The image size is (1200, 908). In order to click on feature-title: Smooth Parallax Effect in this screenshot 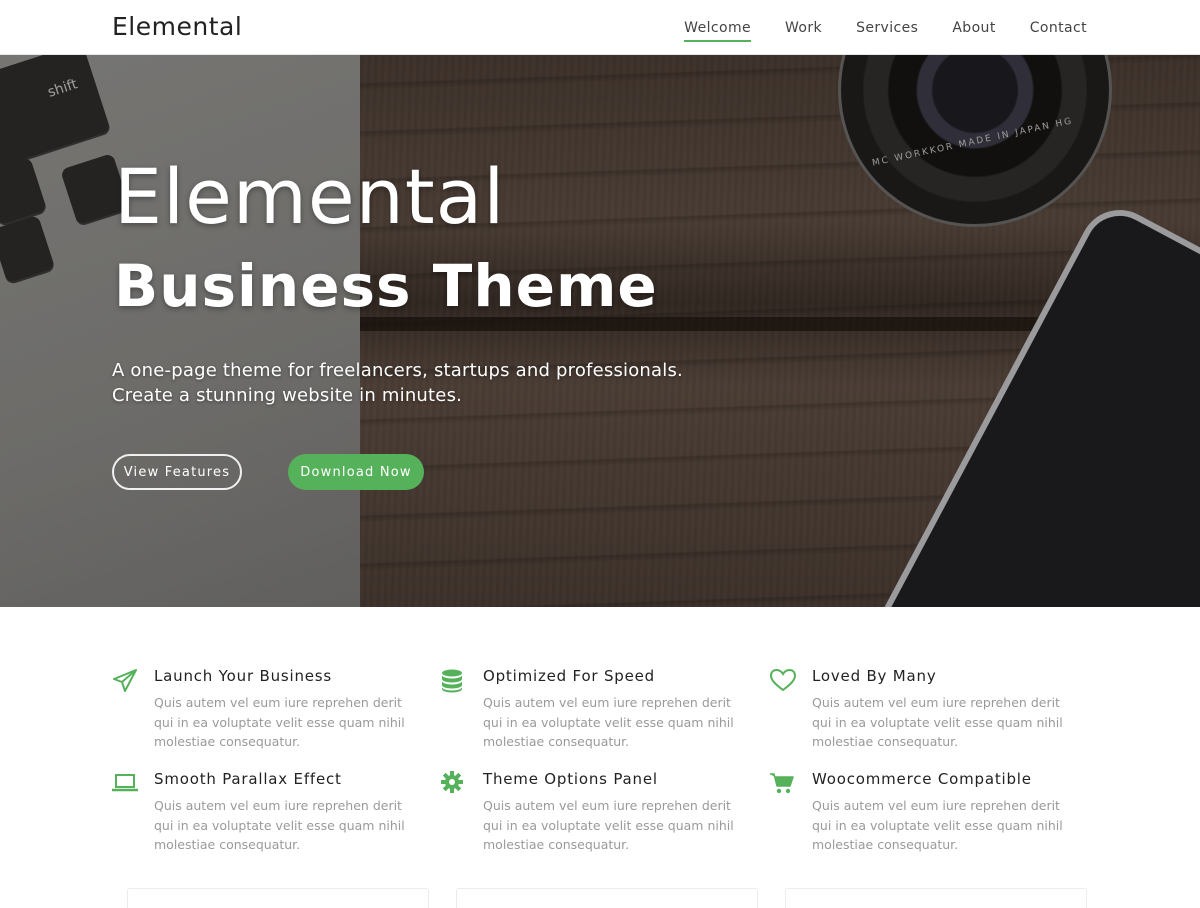, I will do `click(248, 779)`.